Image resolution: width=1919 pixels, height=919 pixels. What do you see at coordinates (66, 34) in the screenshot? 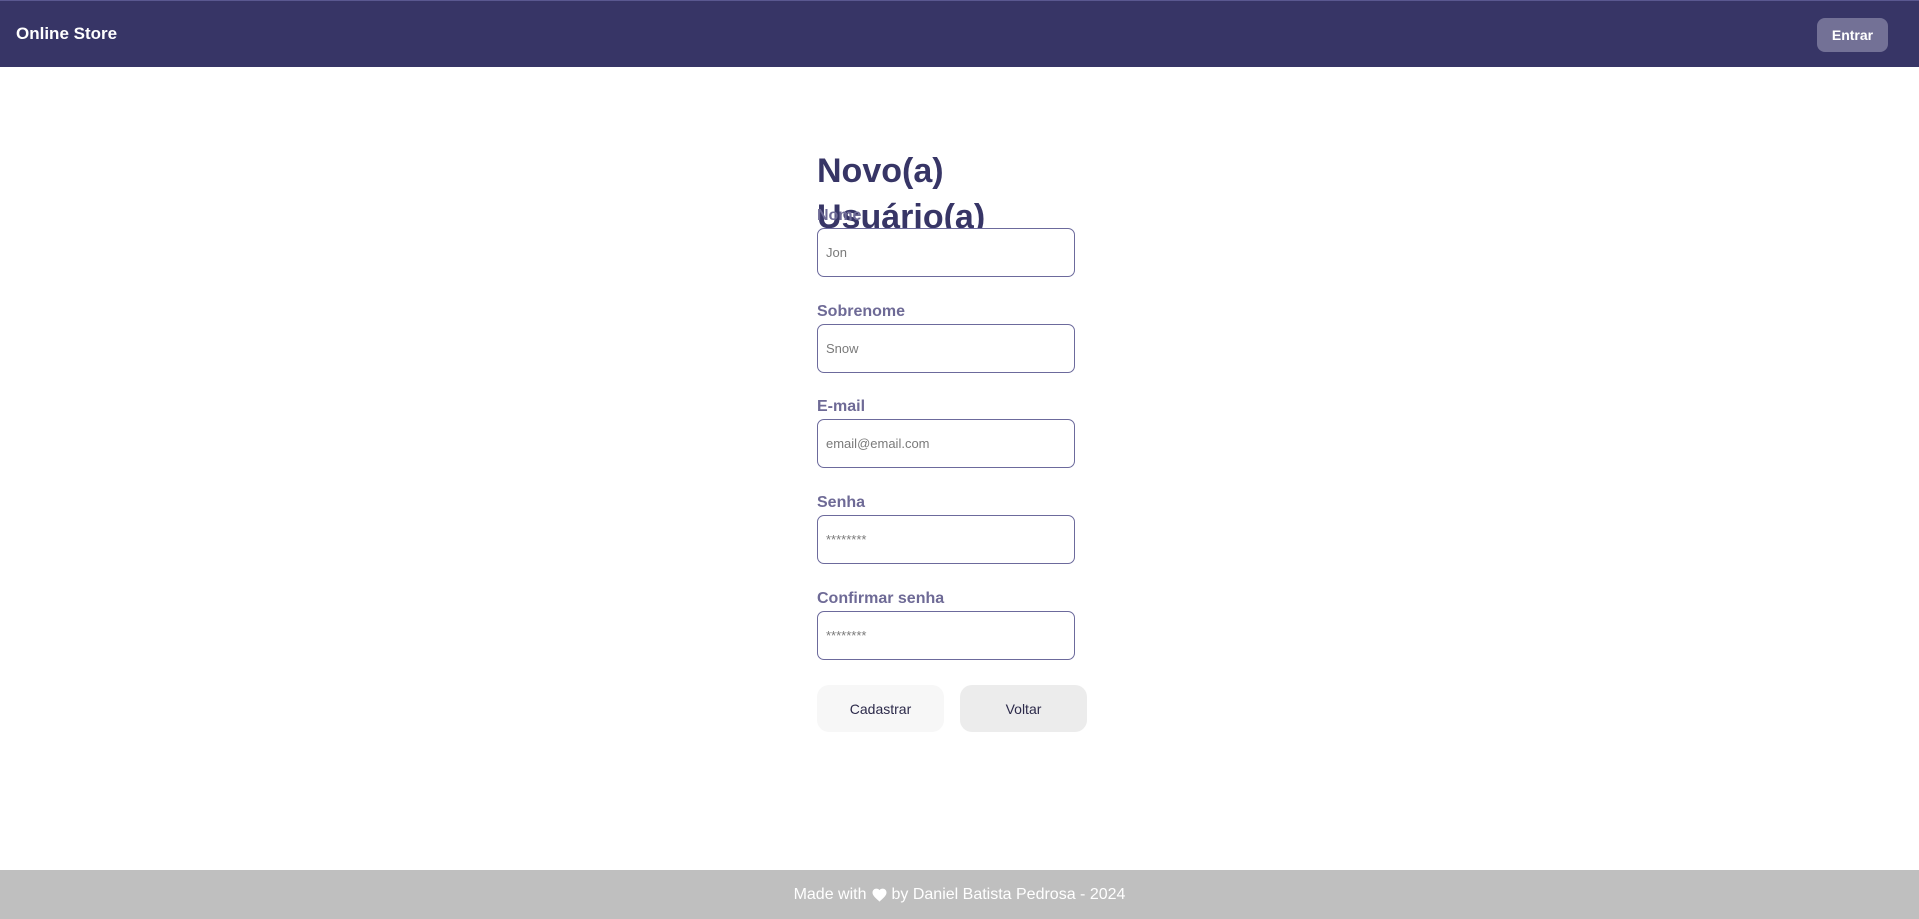
I see `brand-logo-text: Online Store` at bounding box center [66, 34].